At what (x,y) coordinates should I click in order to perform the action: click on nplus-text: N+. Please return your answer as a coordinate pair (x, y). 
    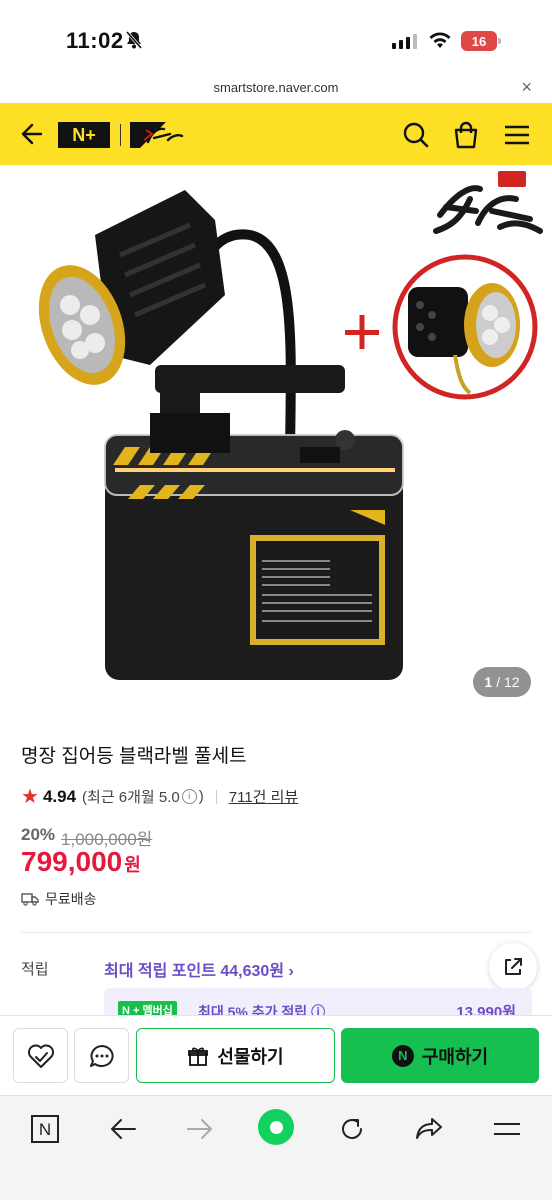
    Looking at the image, I should click on (84, 134).